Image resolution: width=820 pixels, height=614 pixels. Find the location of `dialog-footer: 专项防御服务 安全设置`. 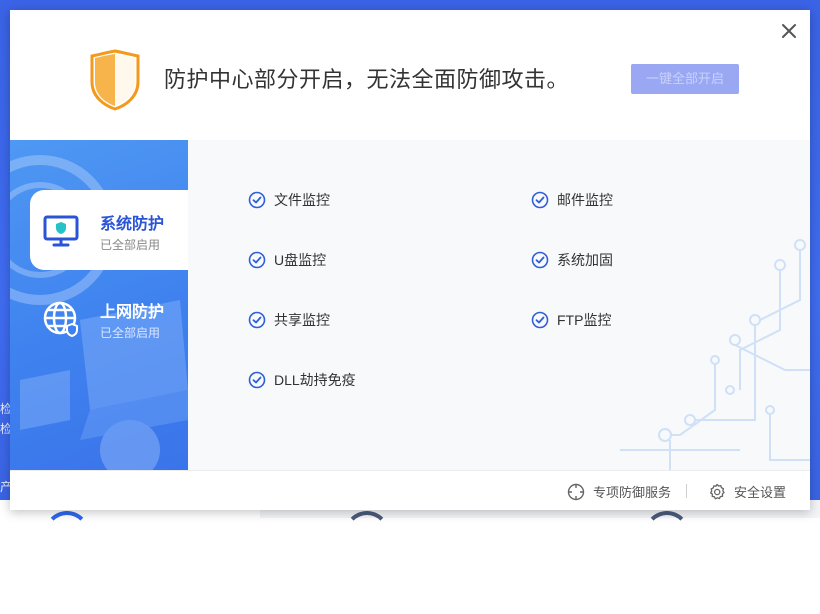

dialog-footer: 专项防御服务 安全设置 is located at coordinates (410, 490).